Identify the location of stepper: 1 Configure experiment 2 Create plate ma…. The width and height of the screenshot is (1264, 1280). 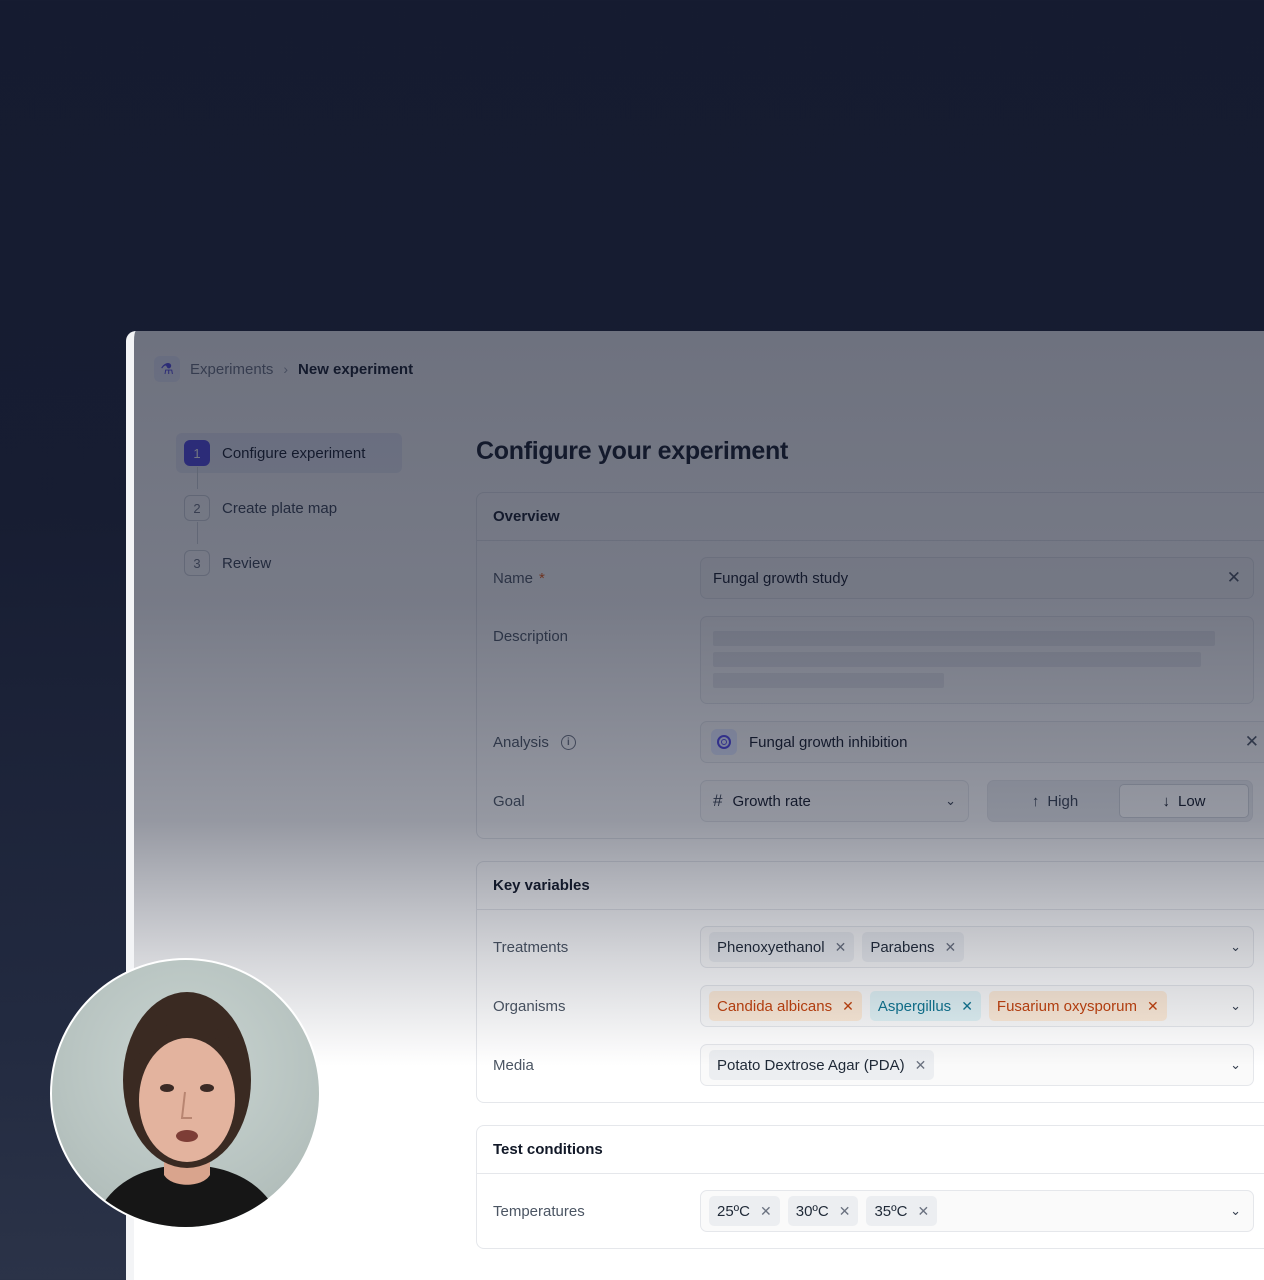
(289, 515).